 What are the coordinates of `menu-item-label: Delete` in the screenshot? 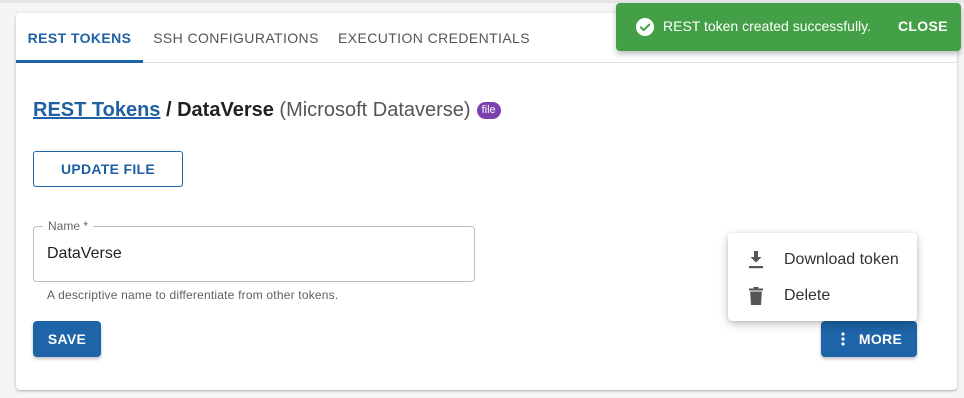 It's located at (807, 295).